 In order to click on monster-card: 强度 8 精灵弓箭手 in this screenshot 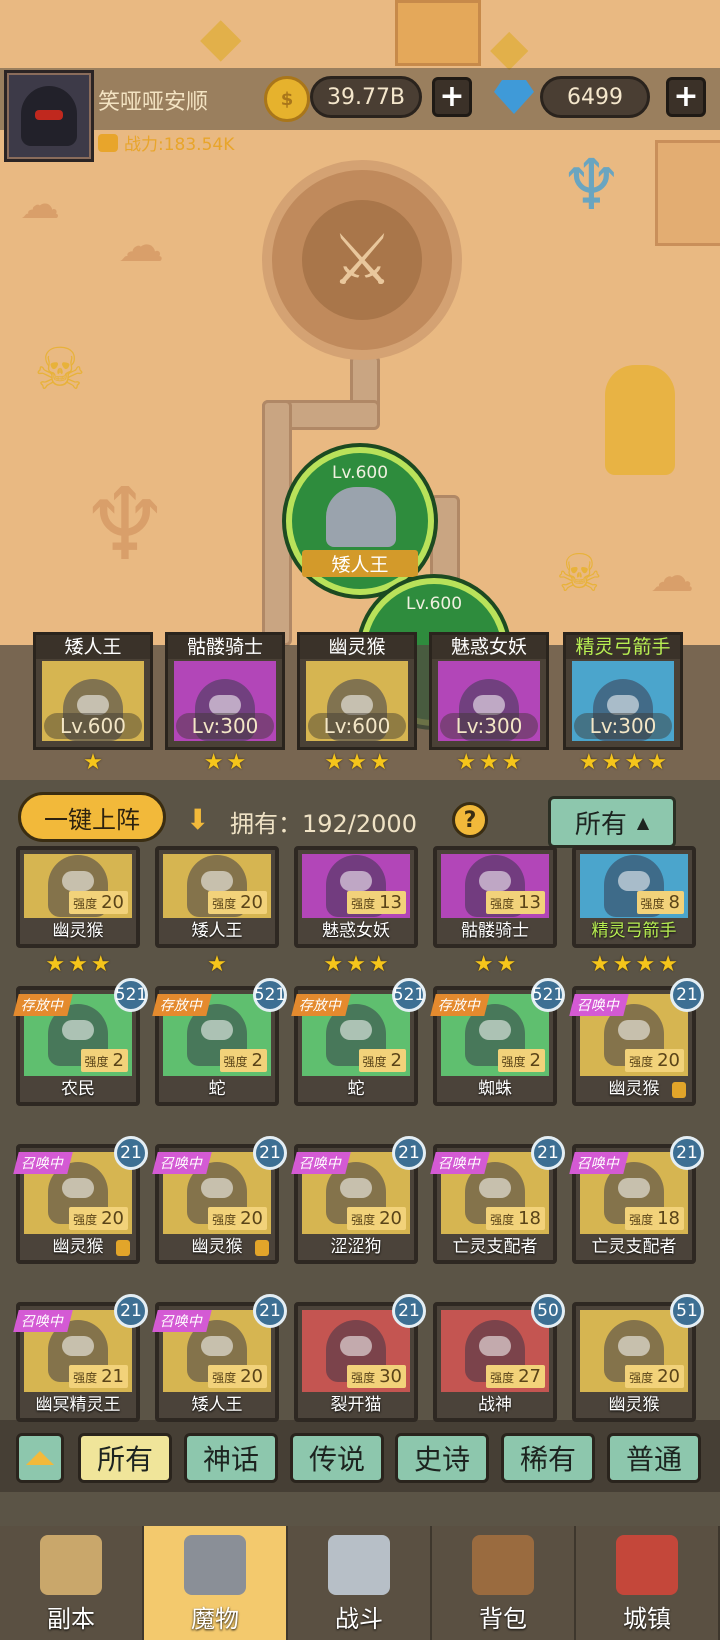, I will do `click(634, 897)`.